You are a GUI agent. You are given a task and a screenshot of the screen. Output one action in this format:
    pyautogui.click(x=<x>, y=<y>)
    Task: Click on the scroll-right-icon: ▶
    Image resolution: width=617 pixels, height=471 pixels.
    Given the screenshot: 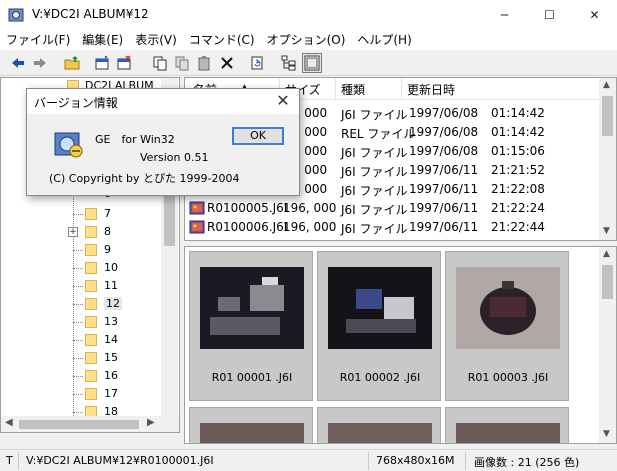 What is the action you would take?
    pyautogui.click(x=151, y=422)
    